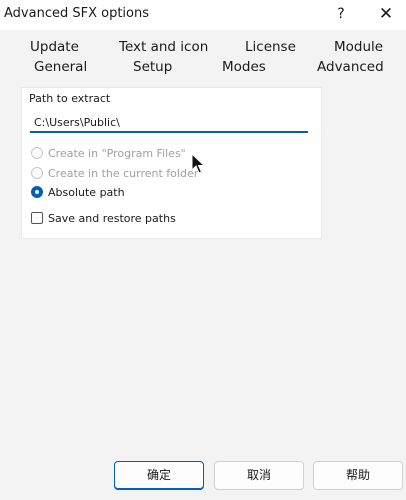 This screenshot has height=500, width=406. I want to click on title-bar: Advanced SFX options ? ✕, so click(203, 15).